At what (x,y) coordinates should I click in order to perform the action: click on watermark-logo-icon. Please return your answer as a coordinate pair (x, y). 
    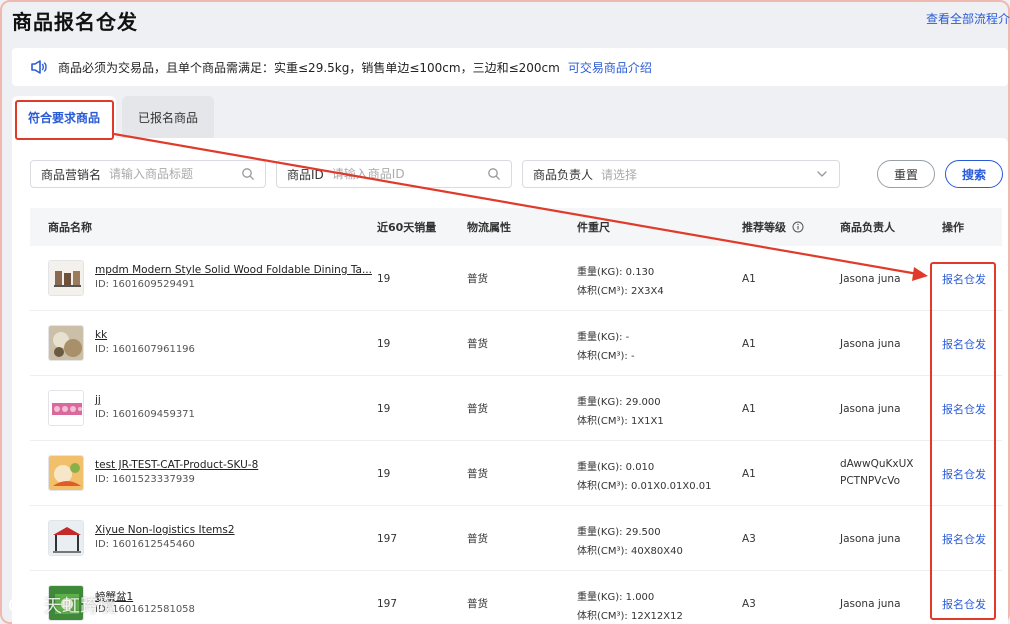
    Looking at the image, I should click on (22, 605).